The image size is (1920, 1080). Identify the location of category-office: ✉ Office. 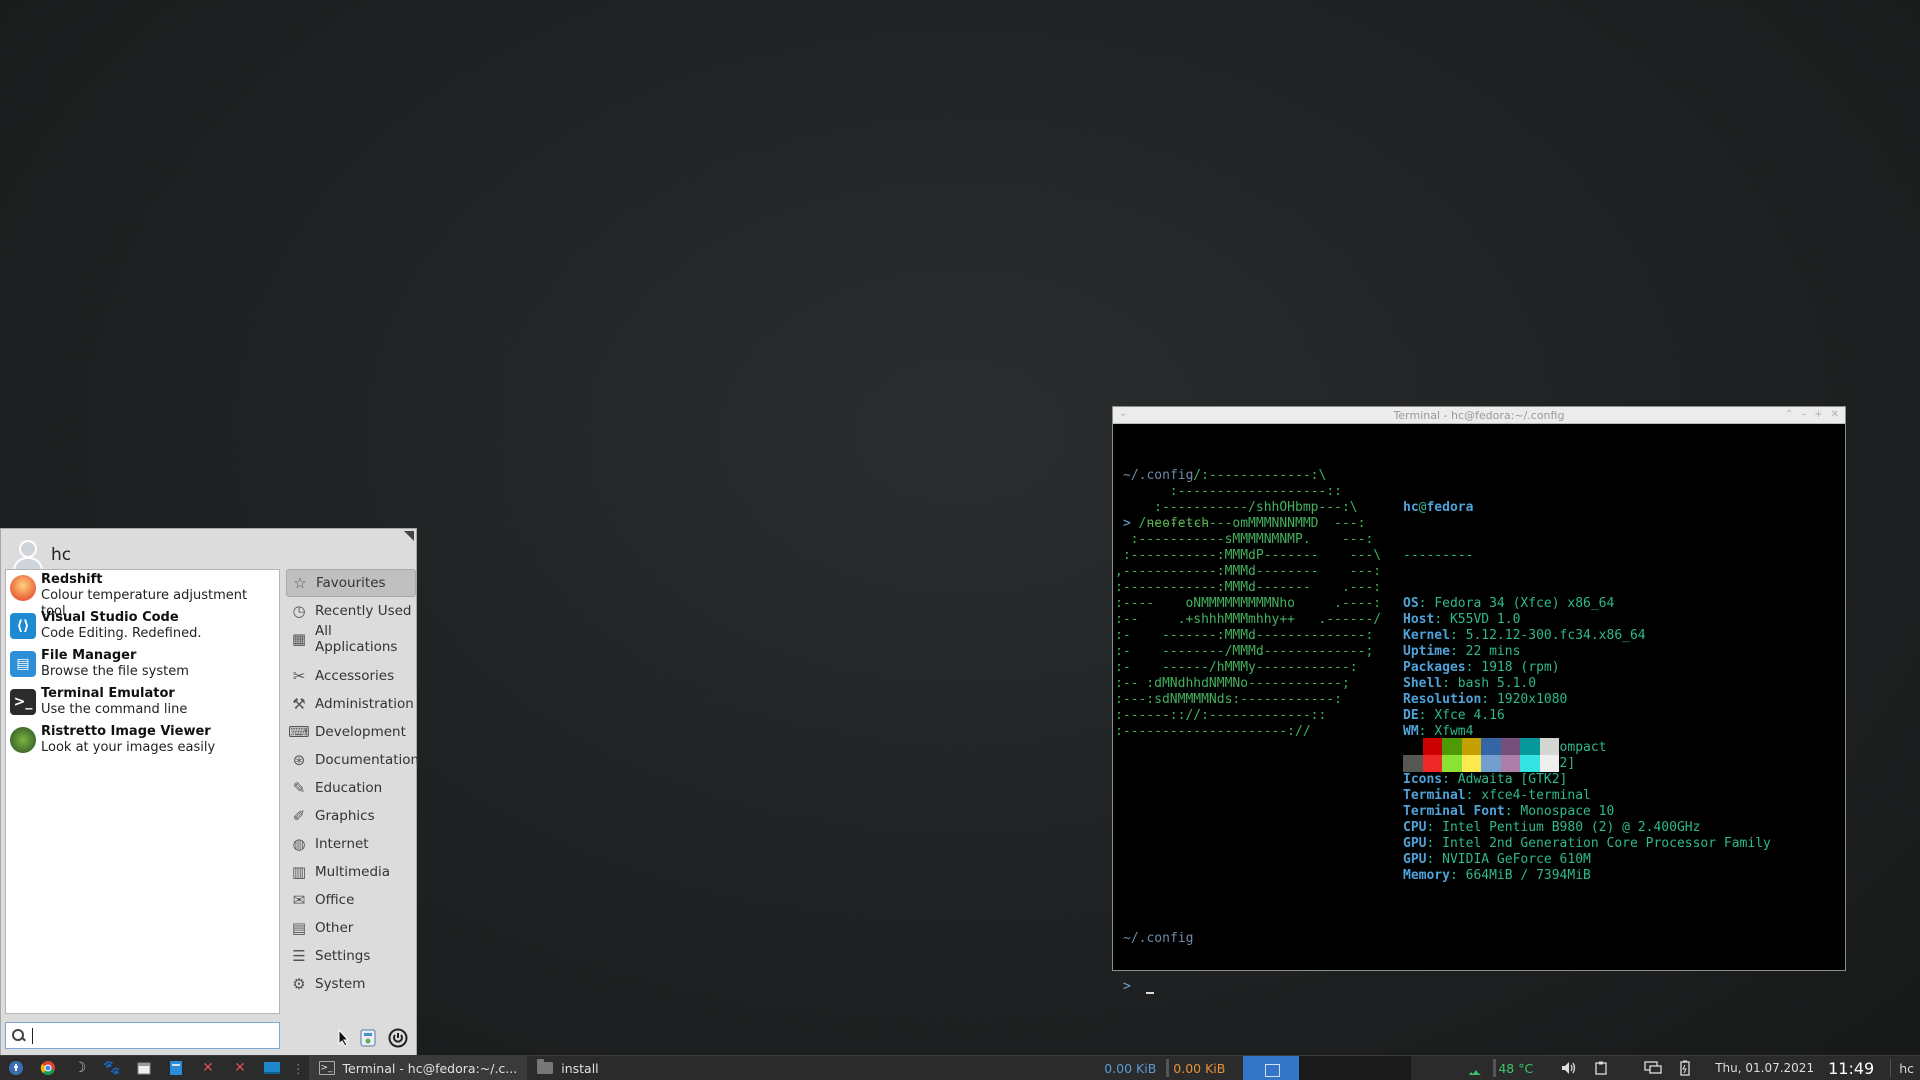
(351, 900).